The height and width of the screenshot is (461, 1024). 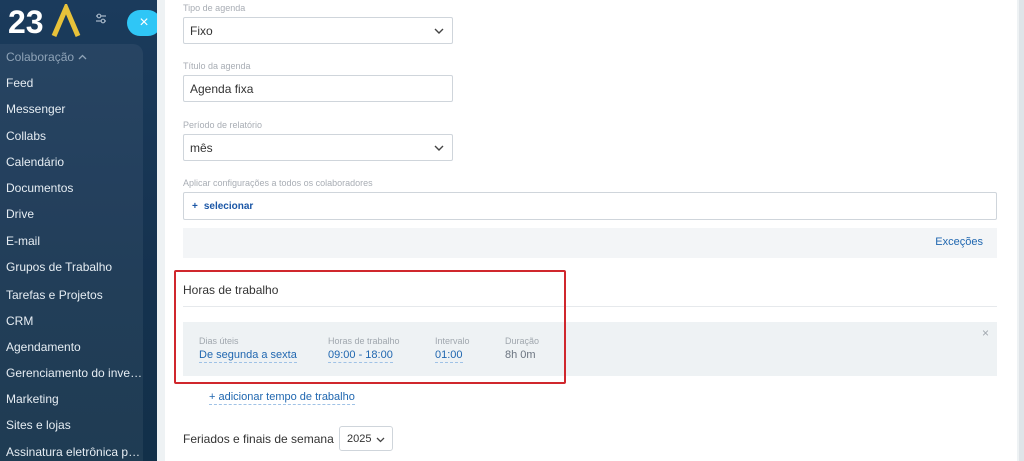 What do you see at coordinates (228, 206) in the screenshot?
I see `select-employees-button: selecionar` at bounding box center [228, 206].